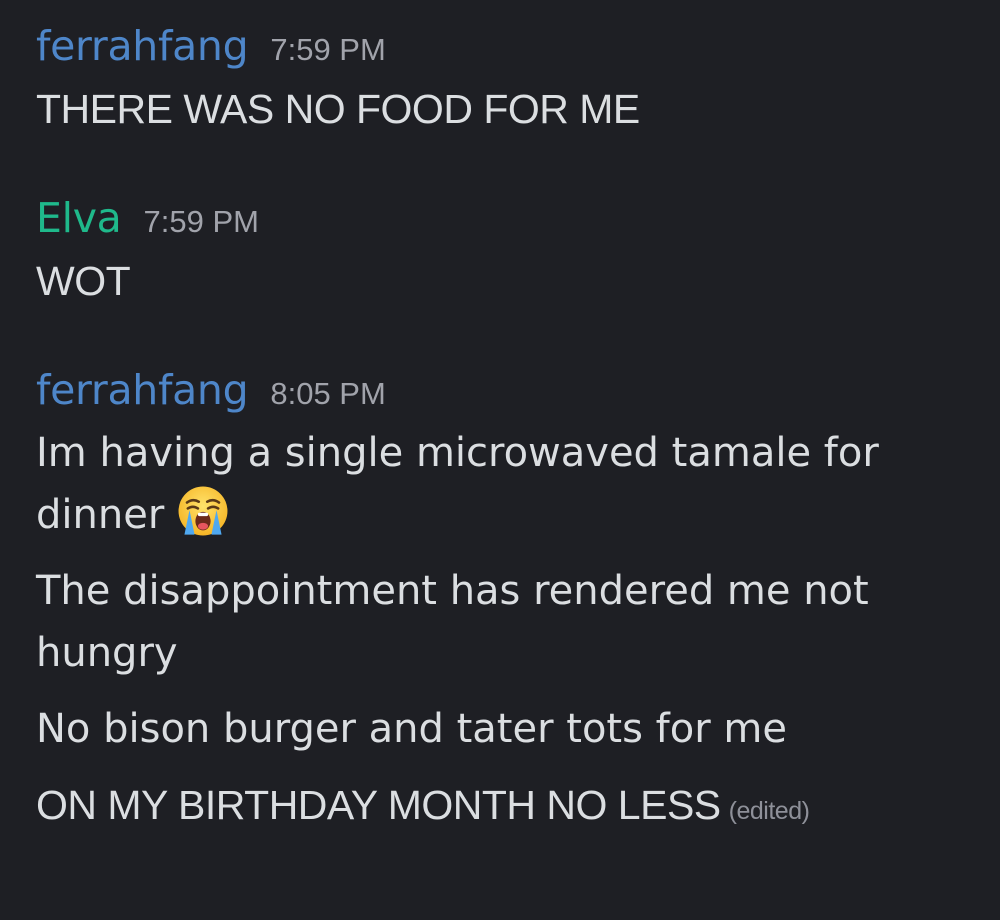 Image resolution: width=1000 pixels, height=920 pixels. I want to click on message-header: ferrahfang 7:59 PM, so click(501, 50).